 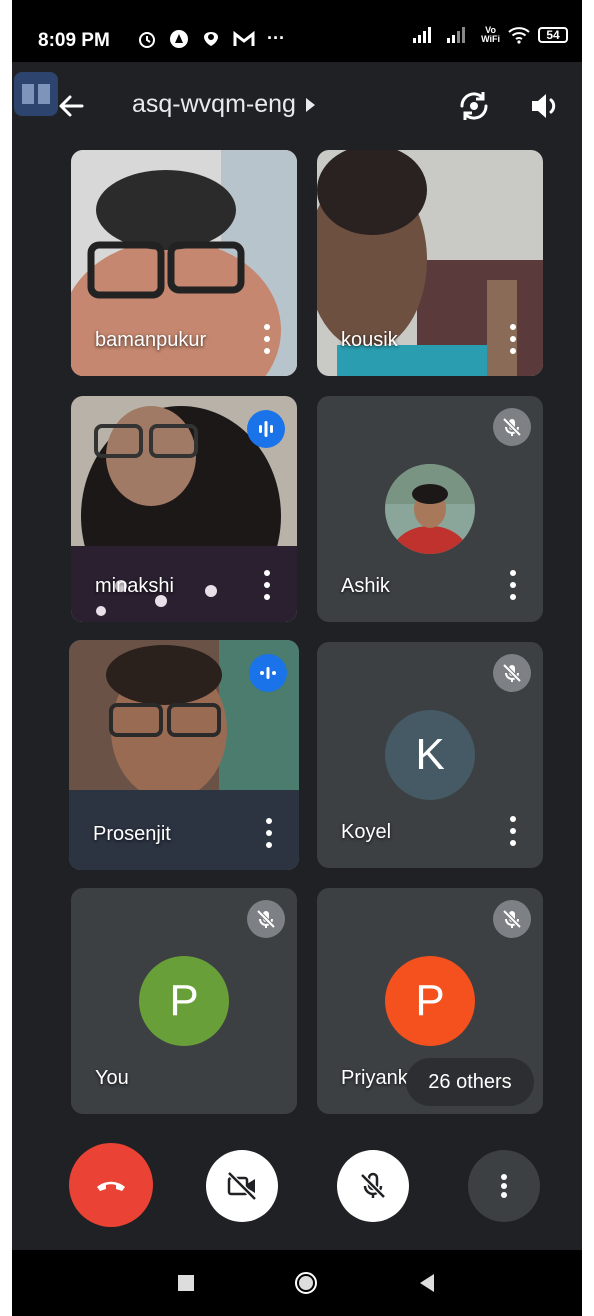 What do you see at coordinates (519, 35) in the screenshot?
I see `wifi-icon` at bounding box center [519, 35].